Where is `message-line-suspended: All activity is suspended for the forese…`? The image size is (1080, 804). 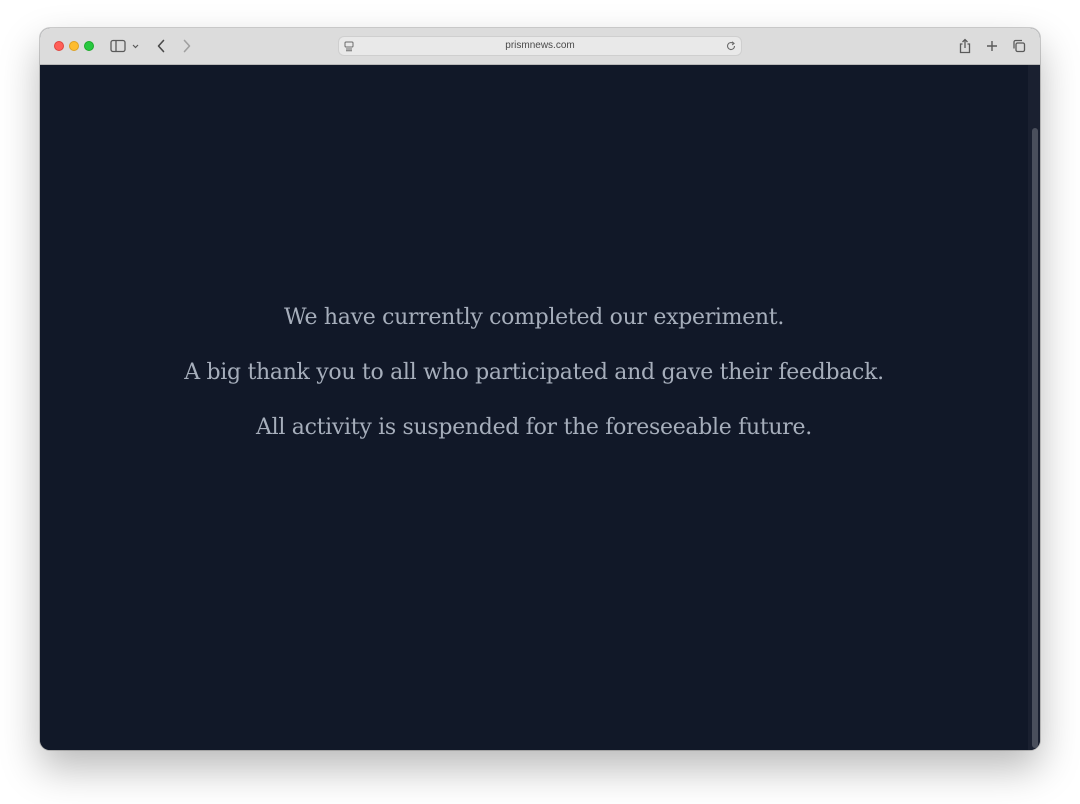
message-line-suspended: All activity is suspended for the forese… is located at coordinates (534, 427).